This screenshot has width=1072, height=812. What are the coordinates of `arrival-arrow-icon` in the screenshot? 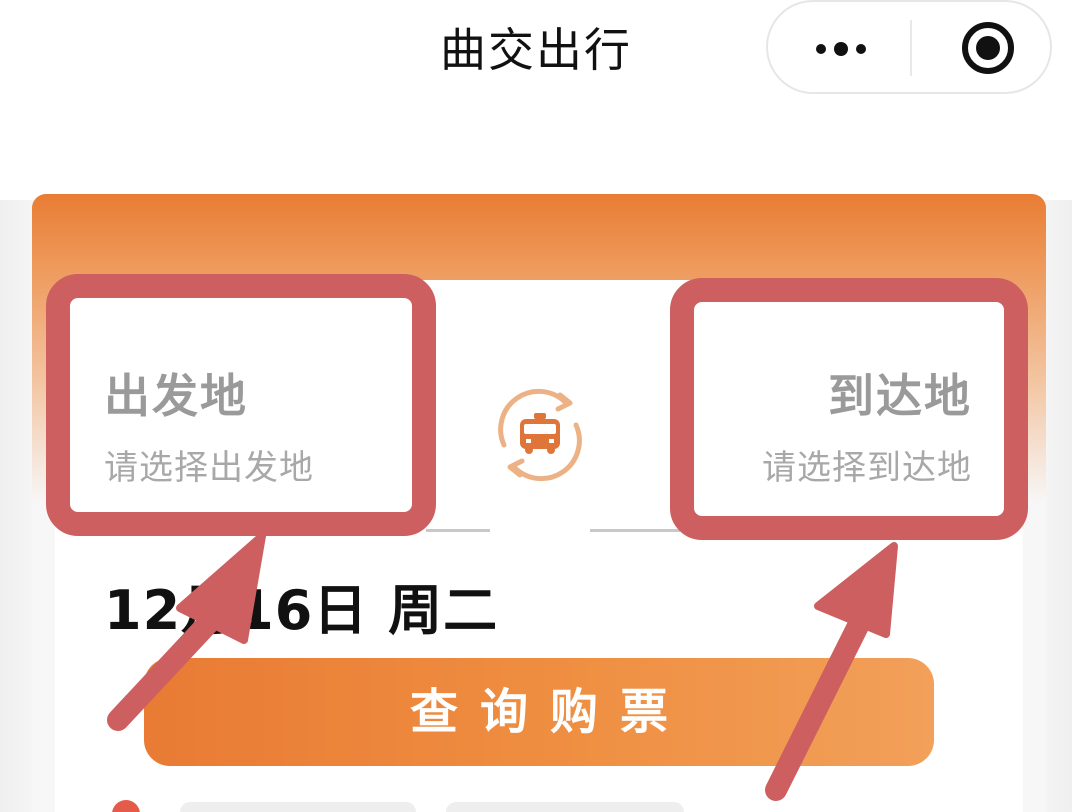 It's located at (831, 671).